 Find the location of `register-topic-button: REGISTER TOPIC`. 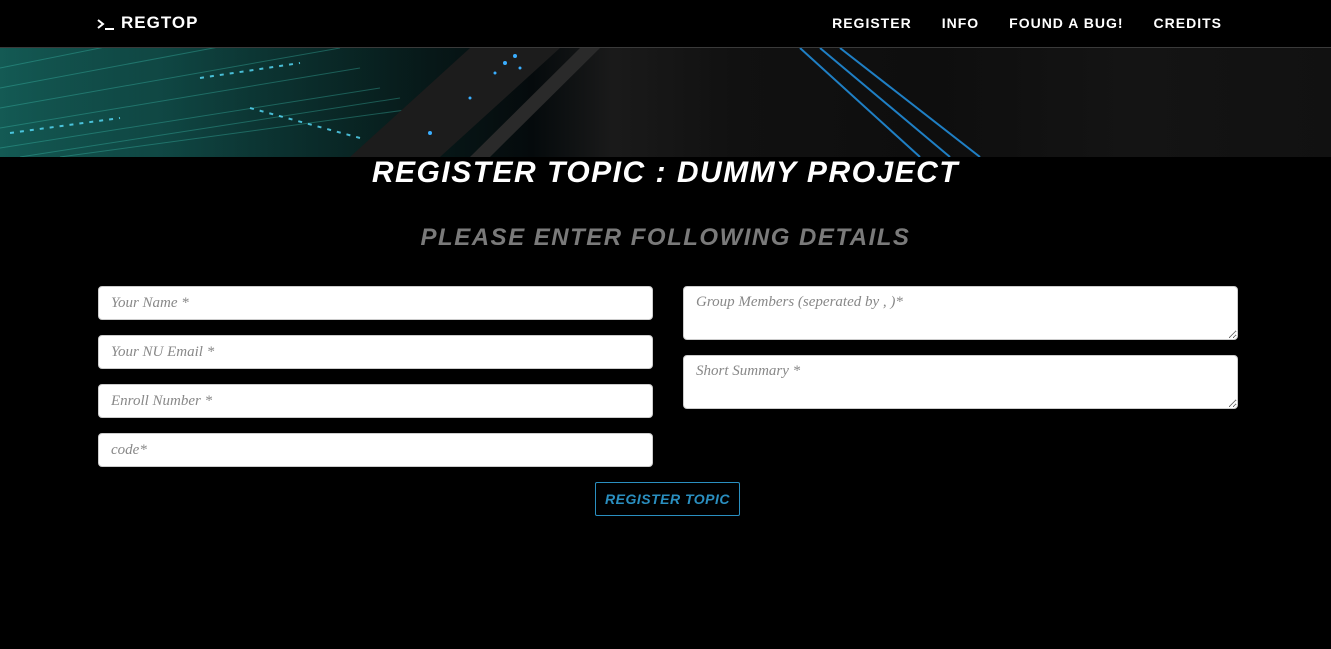

register-topic-button: REGISTER TOPIC is located at coordinates (667, 499).